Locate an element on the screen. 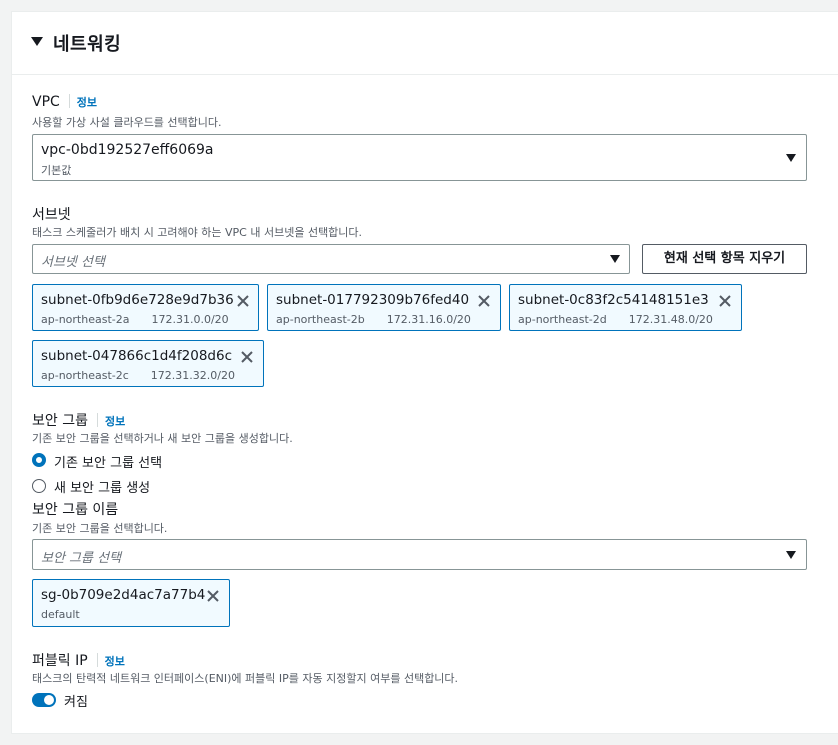 The image size is (838, 745). radio-existing-security-group is located at coordinates (39, 460).